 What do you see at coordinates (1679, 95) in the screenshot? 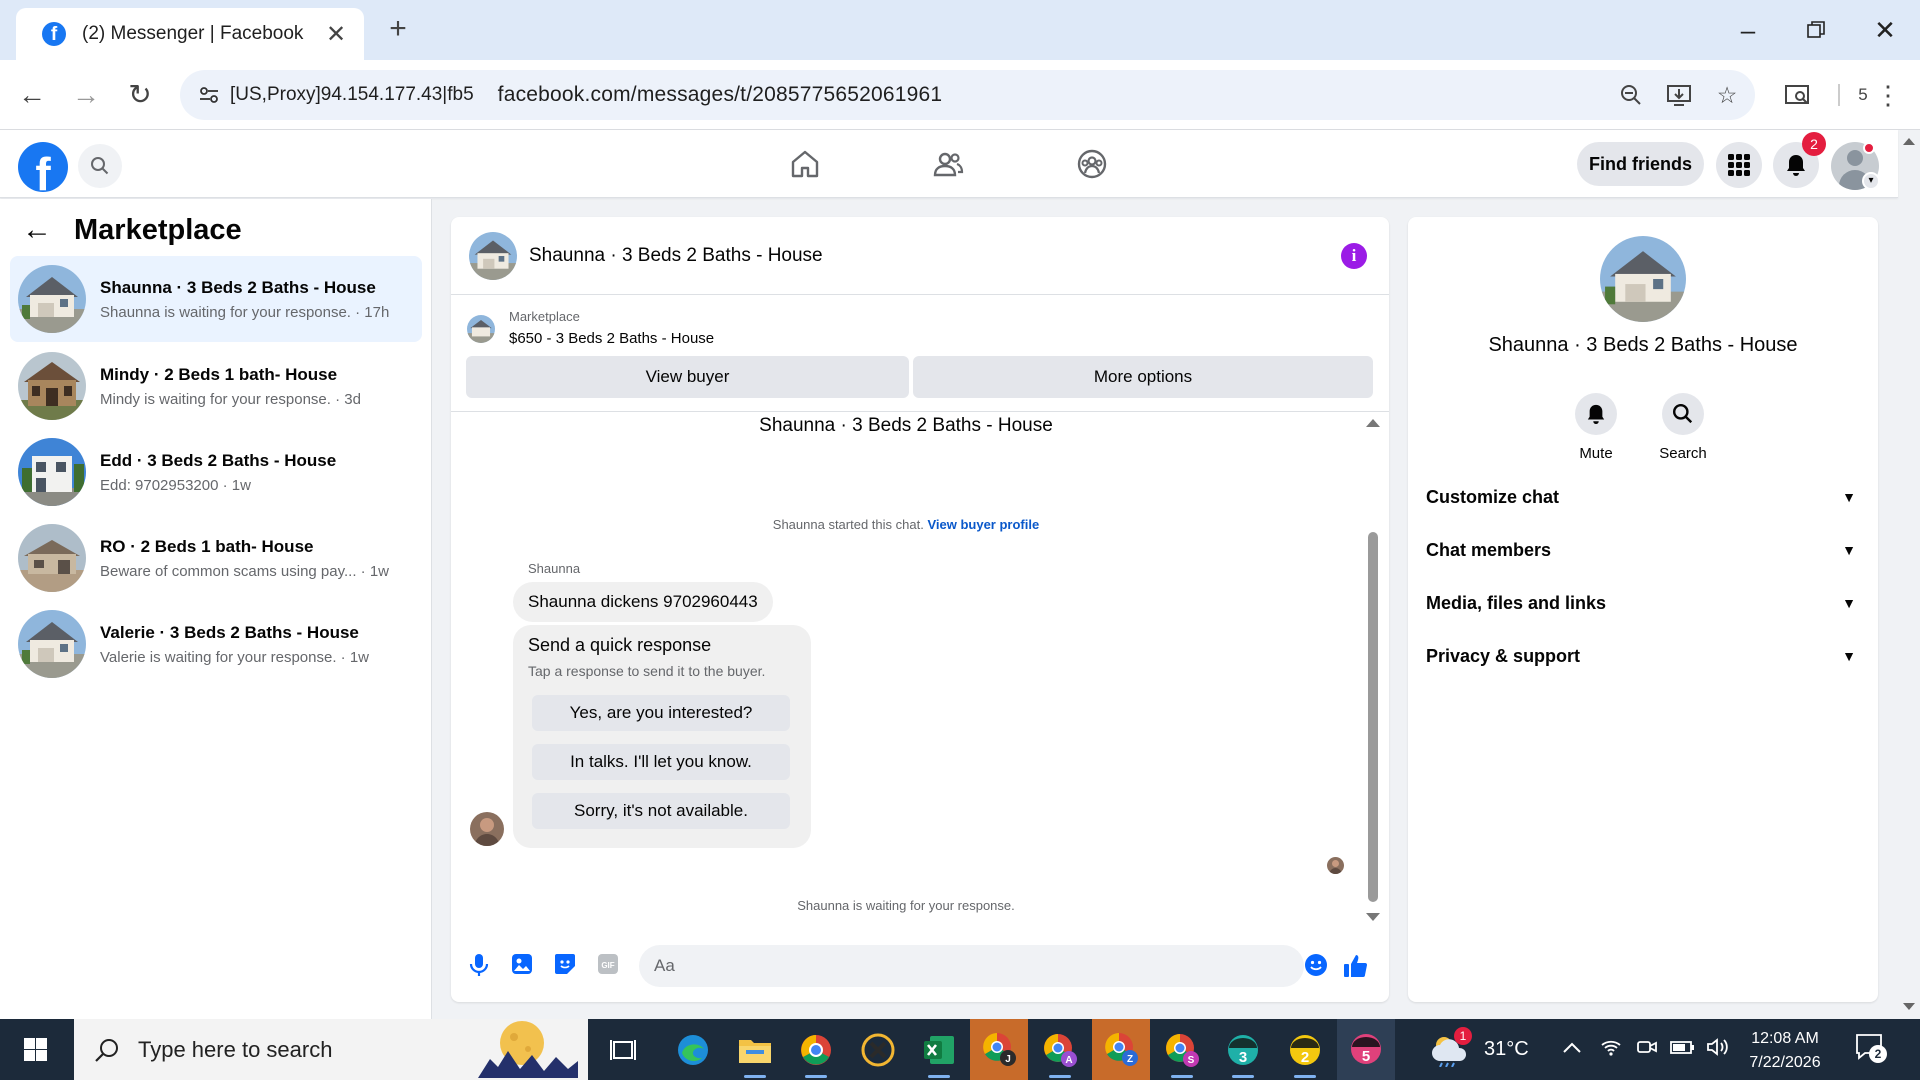
I see `install-app-icon` at bounding box center [1679, 95].